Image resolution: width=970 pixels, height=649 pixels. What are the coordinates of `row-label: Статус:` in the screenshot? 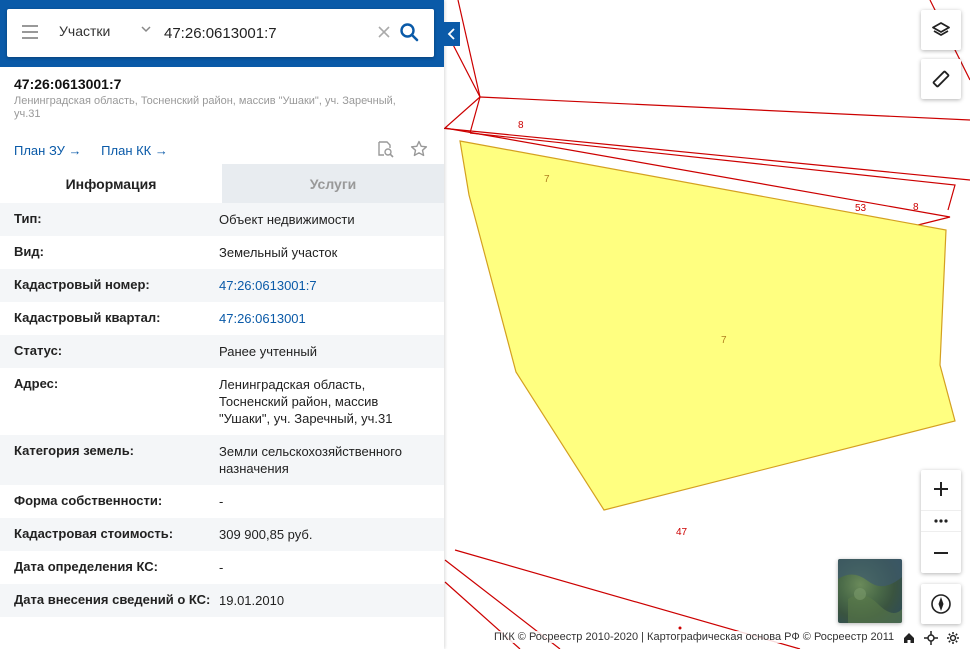 It's located at (38, 350).